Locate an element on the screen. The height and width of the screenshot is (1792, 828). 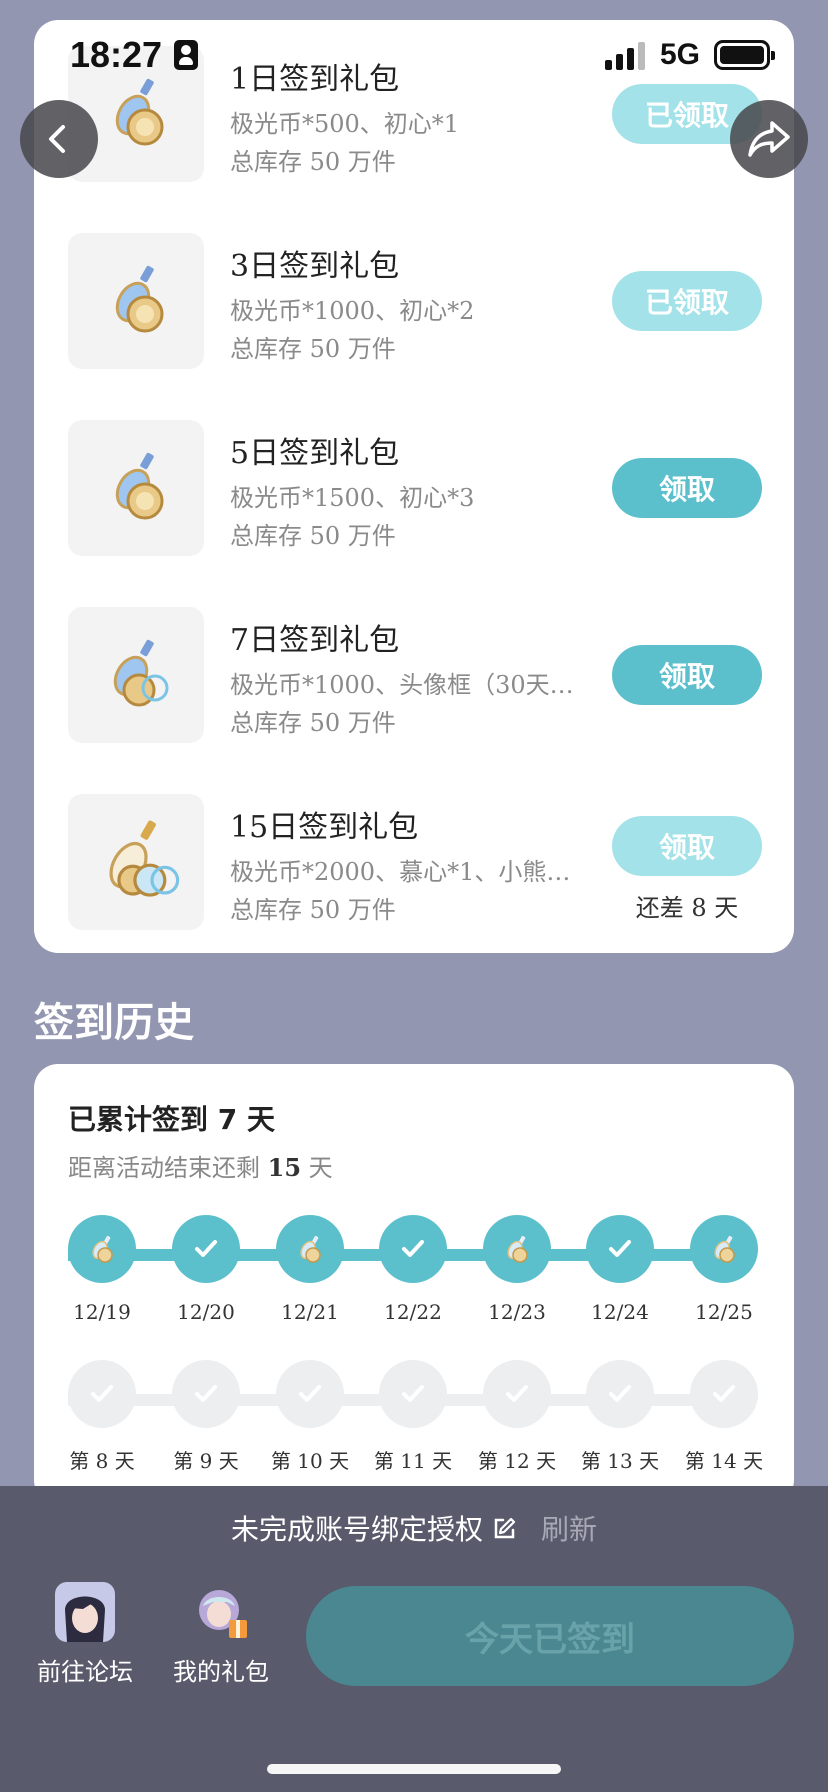
gift-avatar is located at coordinates (221, 1612).